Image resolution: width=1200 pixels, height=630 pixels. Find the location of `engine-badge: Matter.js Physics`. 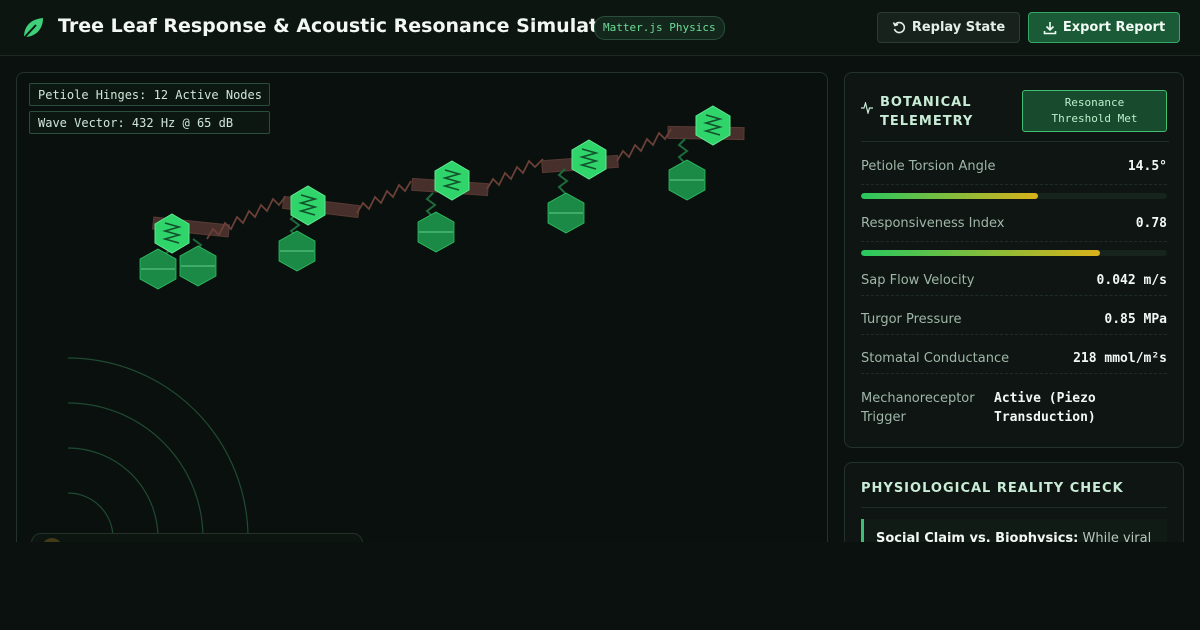

engine-badge: Matter.js Physics is located at coordinates (659, 28).